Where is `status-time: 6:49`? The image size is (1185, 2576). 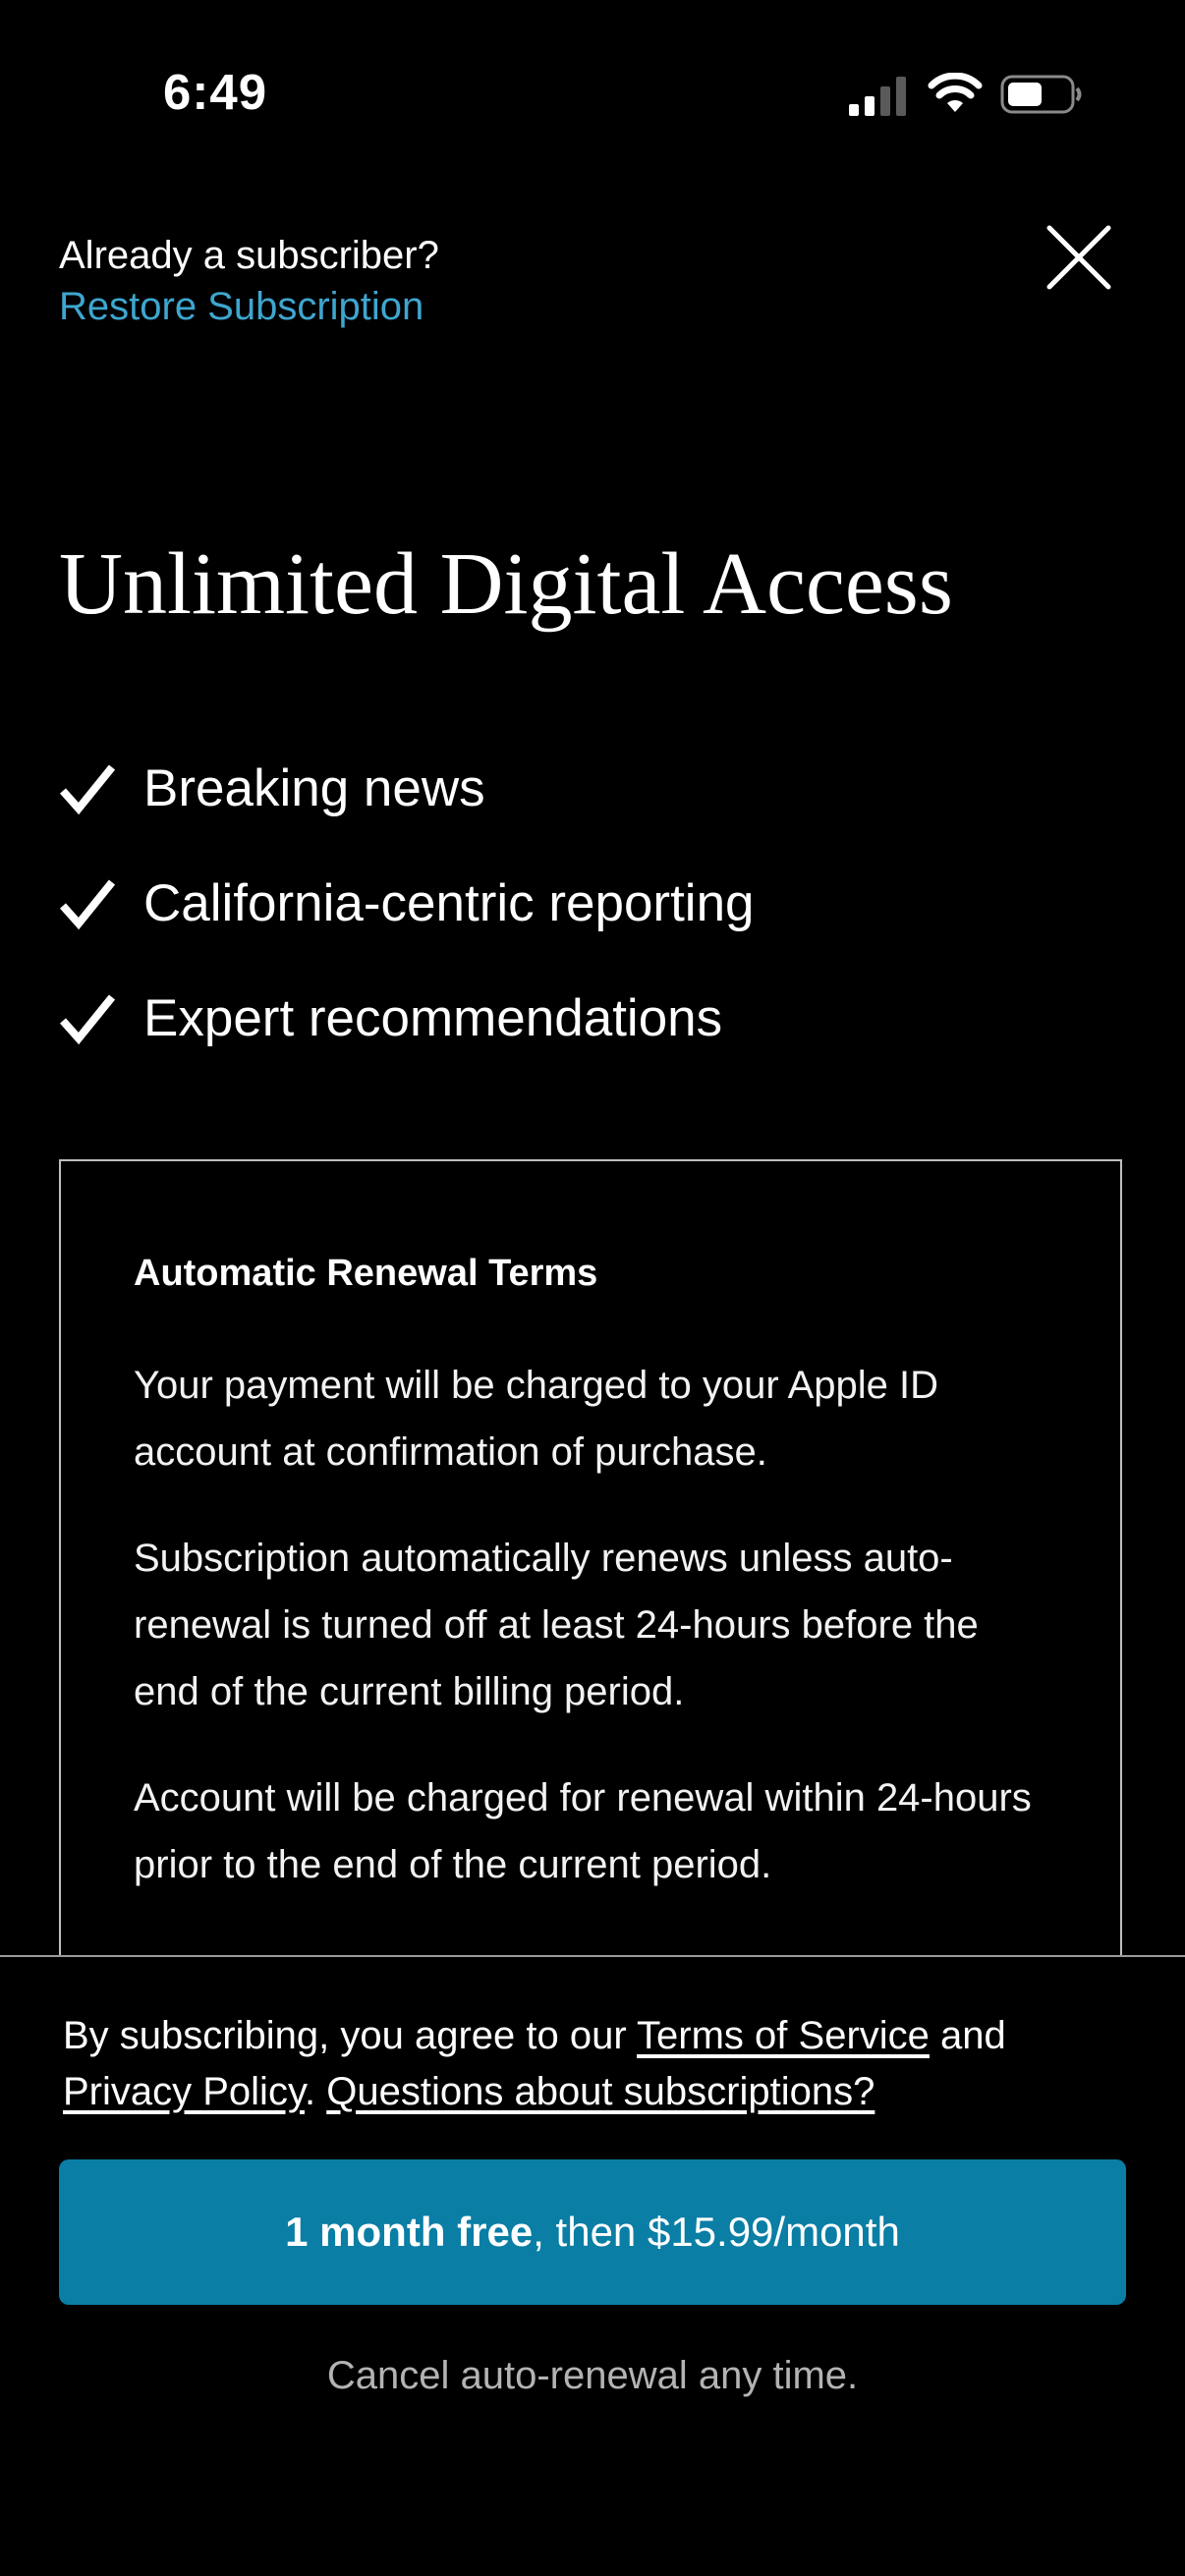 status-time: 6:49 is located at coordinates (216, 92).